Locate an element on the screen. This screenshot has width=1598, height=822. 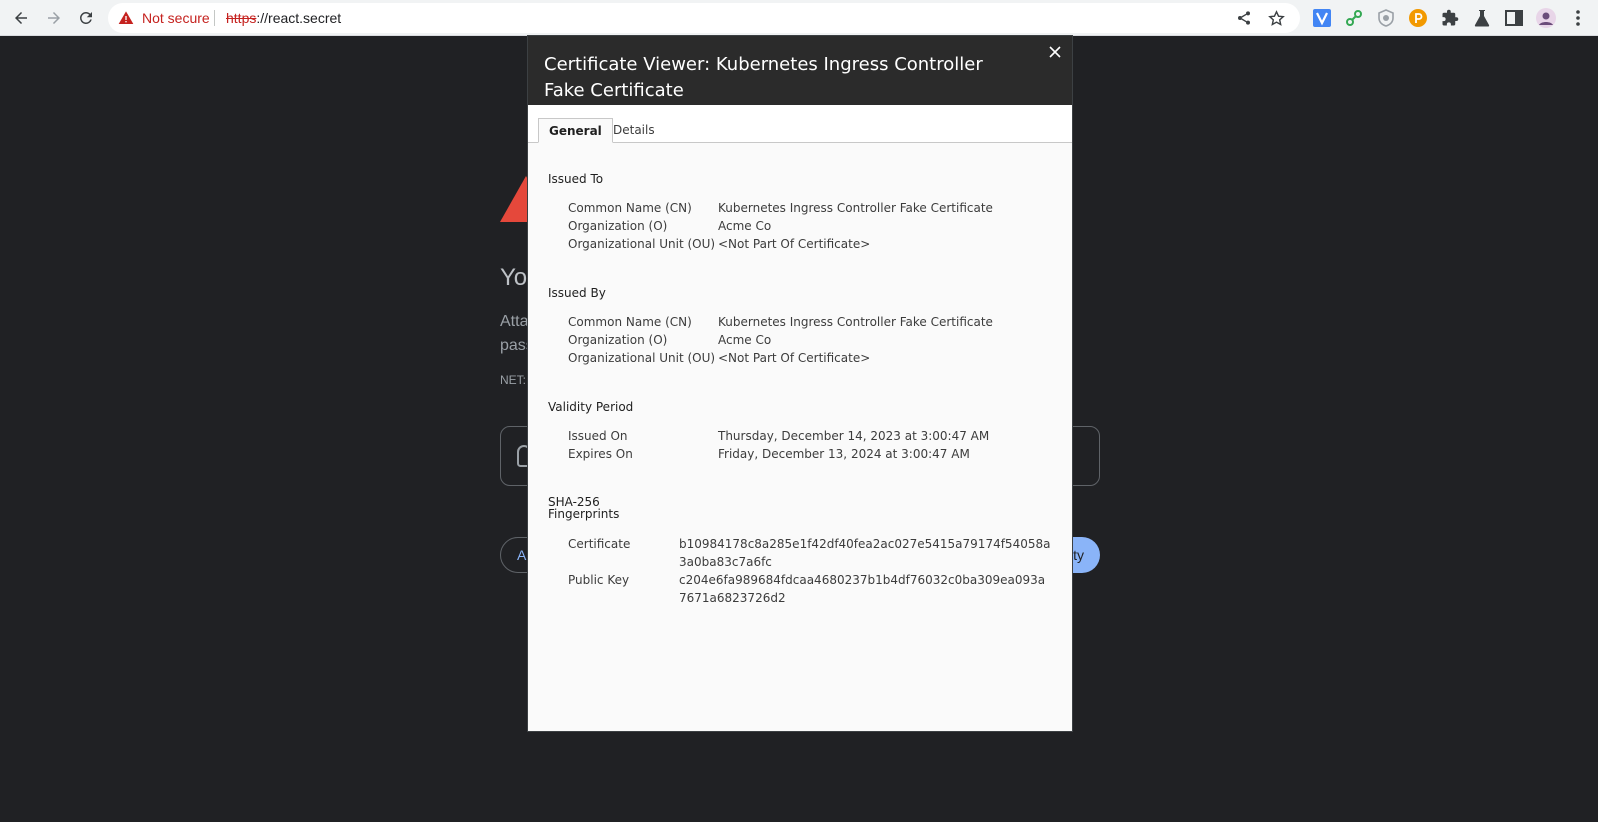
star-icon is located at coordinates (1276, 17).